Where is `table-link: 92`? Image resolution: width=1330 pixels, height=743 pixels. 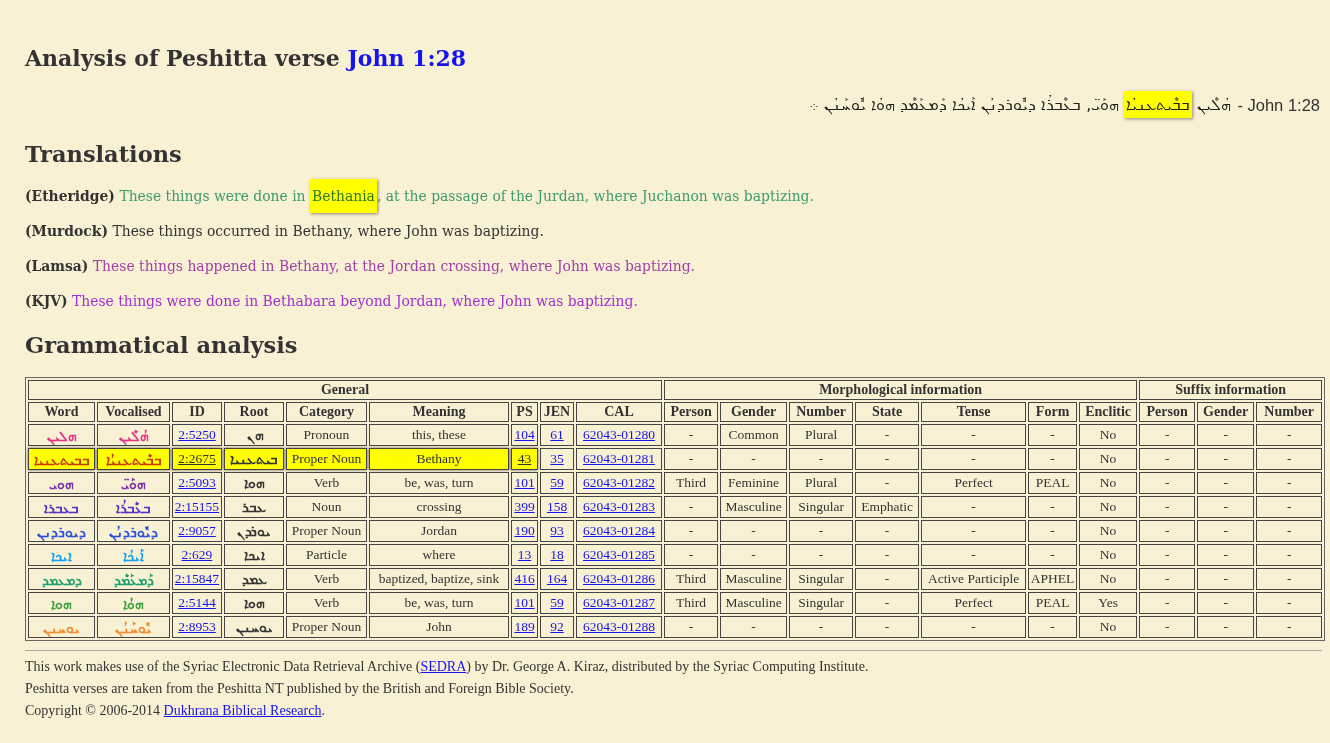 table-link: 92 is located at coordinates (557, 626).